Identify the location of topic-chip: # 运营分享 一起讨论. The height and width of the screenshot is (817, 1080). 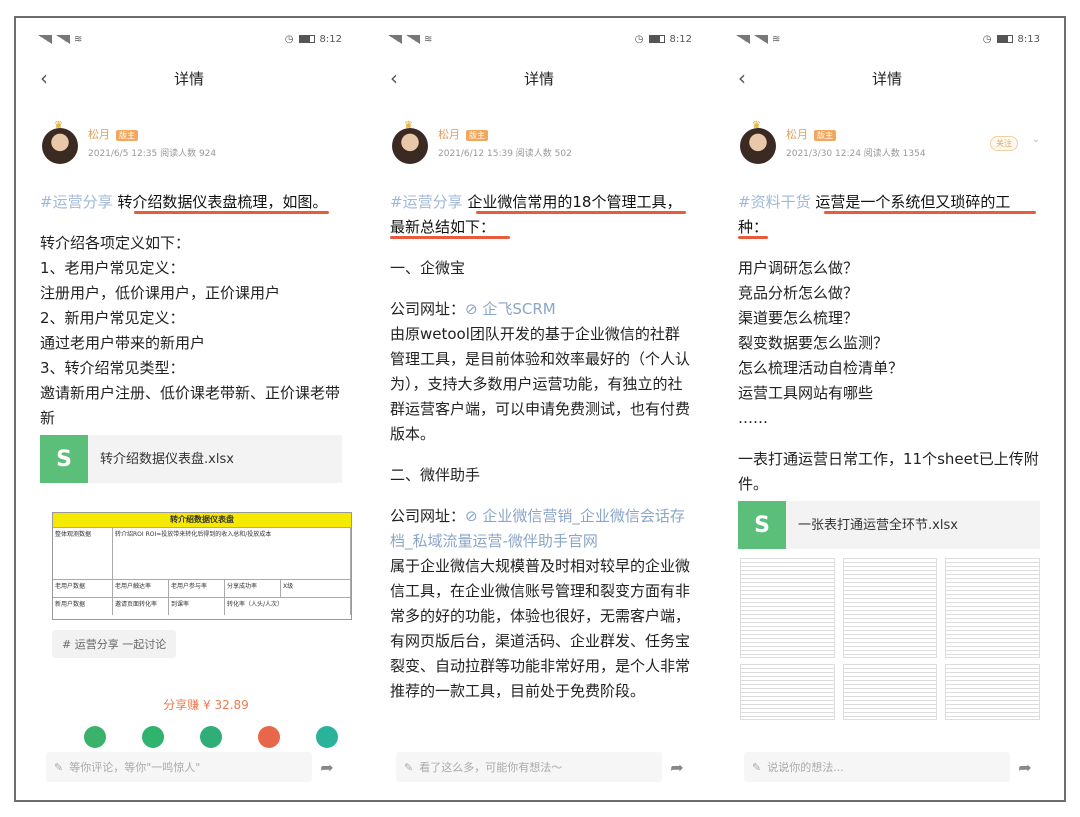
(114, 644).